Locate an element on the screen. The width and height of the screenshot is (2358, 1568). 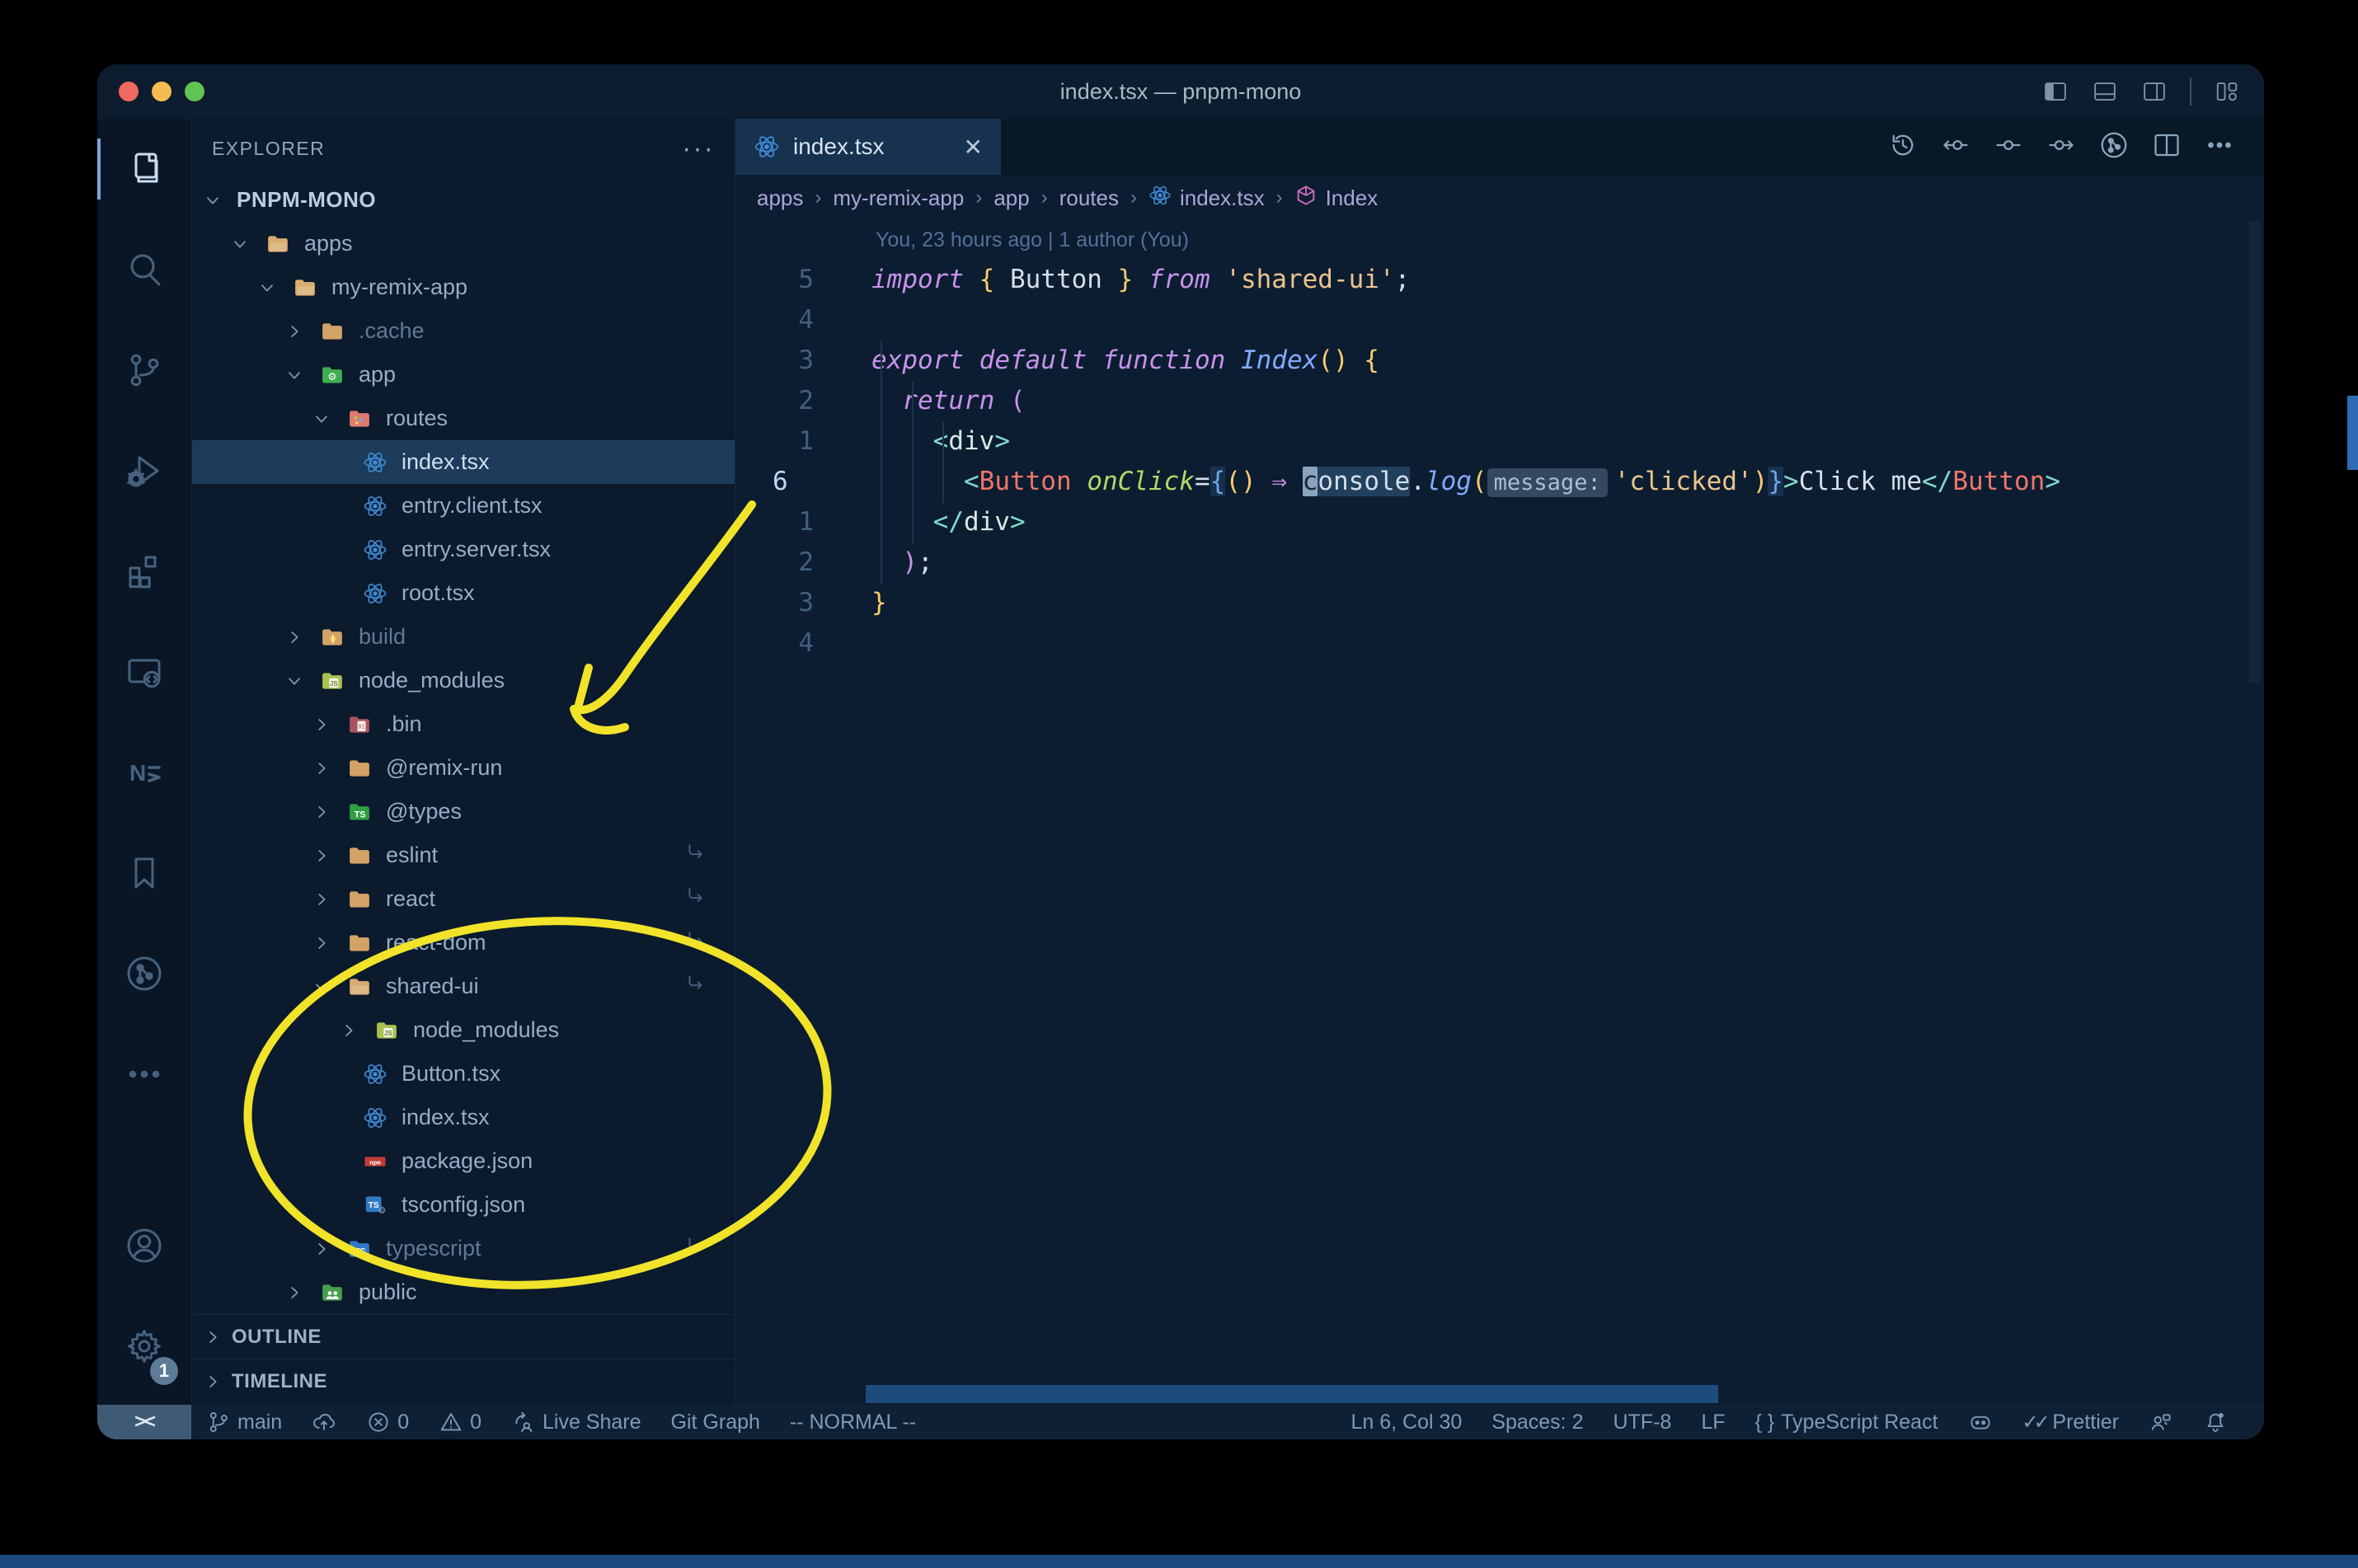
file-entry.client.tsx: entry.client.tsx is located at coordinates (464, 506).